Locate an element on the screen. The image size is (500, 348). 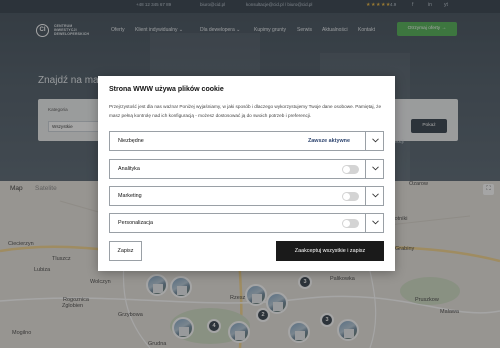
category-label: Marketing is located at coordinates (130, 196).